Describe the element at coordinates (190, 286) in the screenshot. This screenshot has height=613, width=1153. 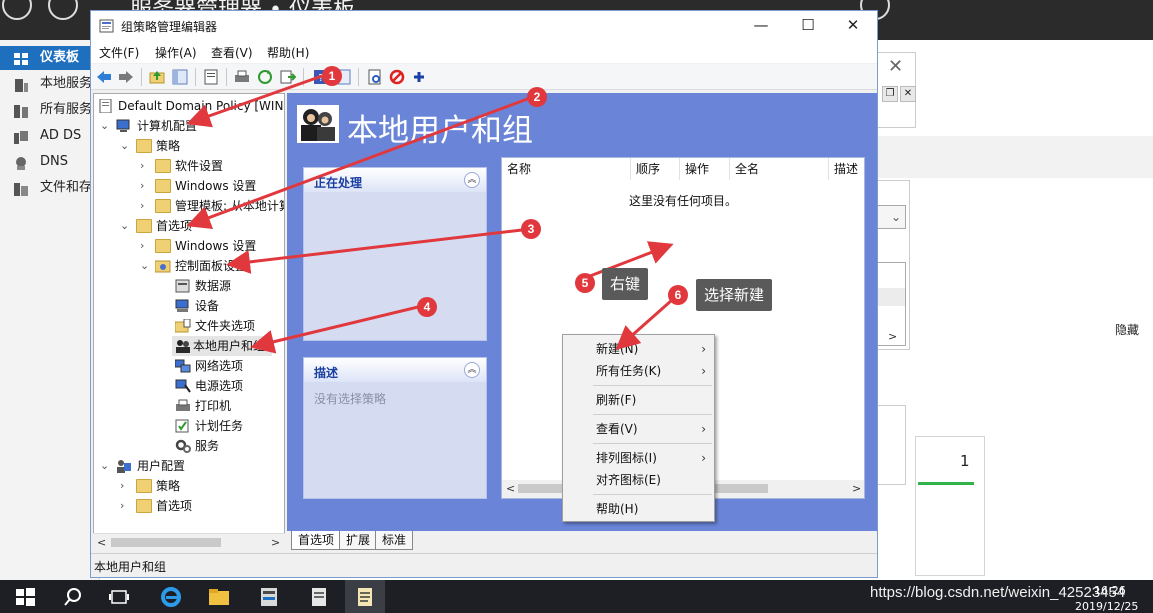
I see `tree-node-data-sources: 数据源` at that location.